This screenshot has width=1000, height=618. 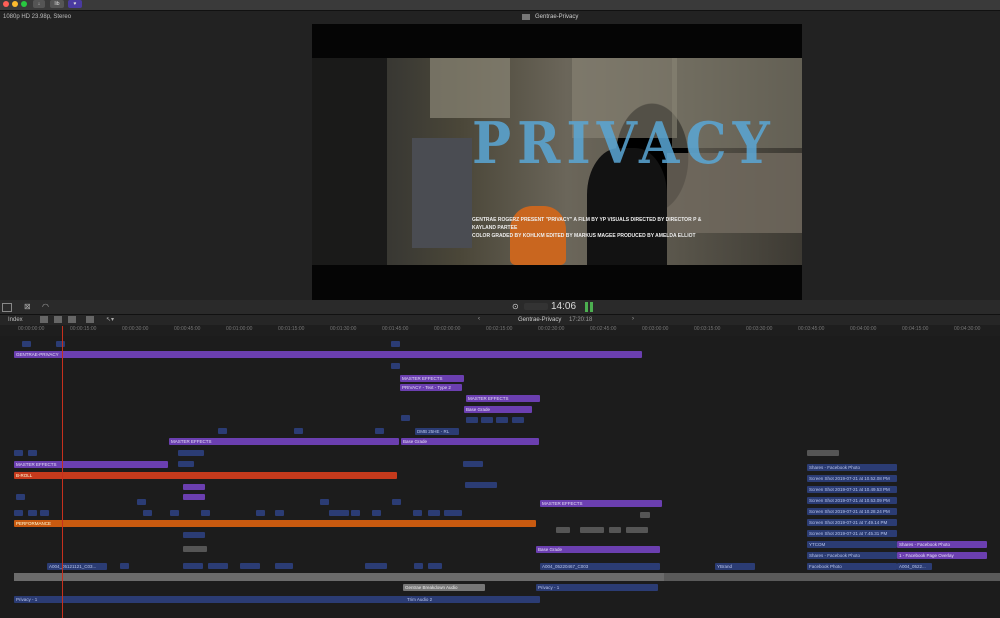 What do you see at coordinates (72, 319) in the screenshot?
I see `overwrite-icon` at bounding box center [72, 319].